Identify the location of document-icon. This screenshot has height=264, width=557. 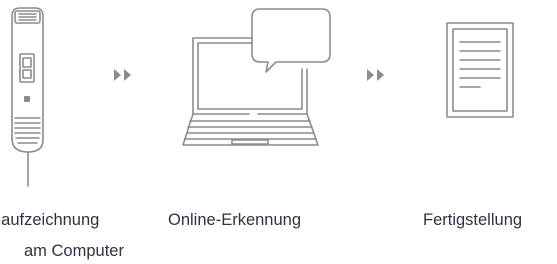
(480, 70).